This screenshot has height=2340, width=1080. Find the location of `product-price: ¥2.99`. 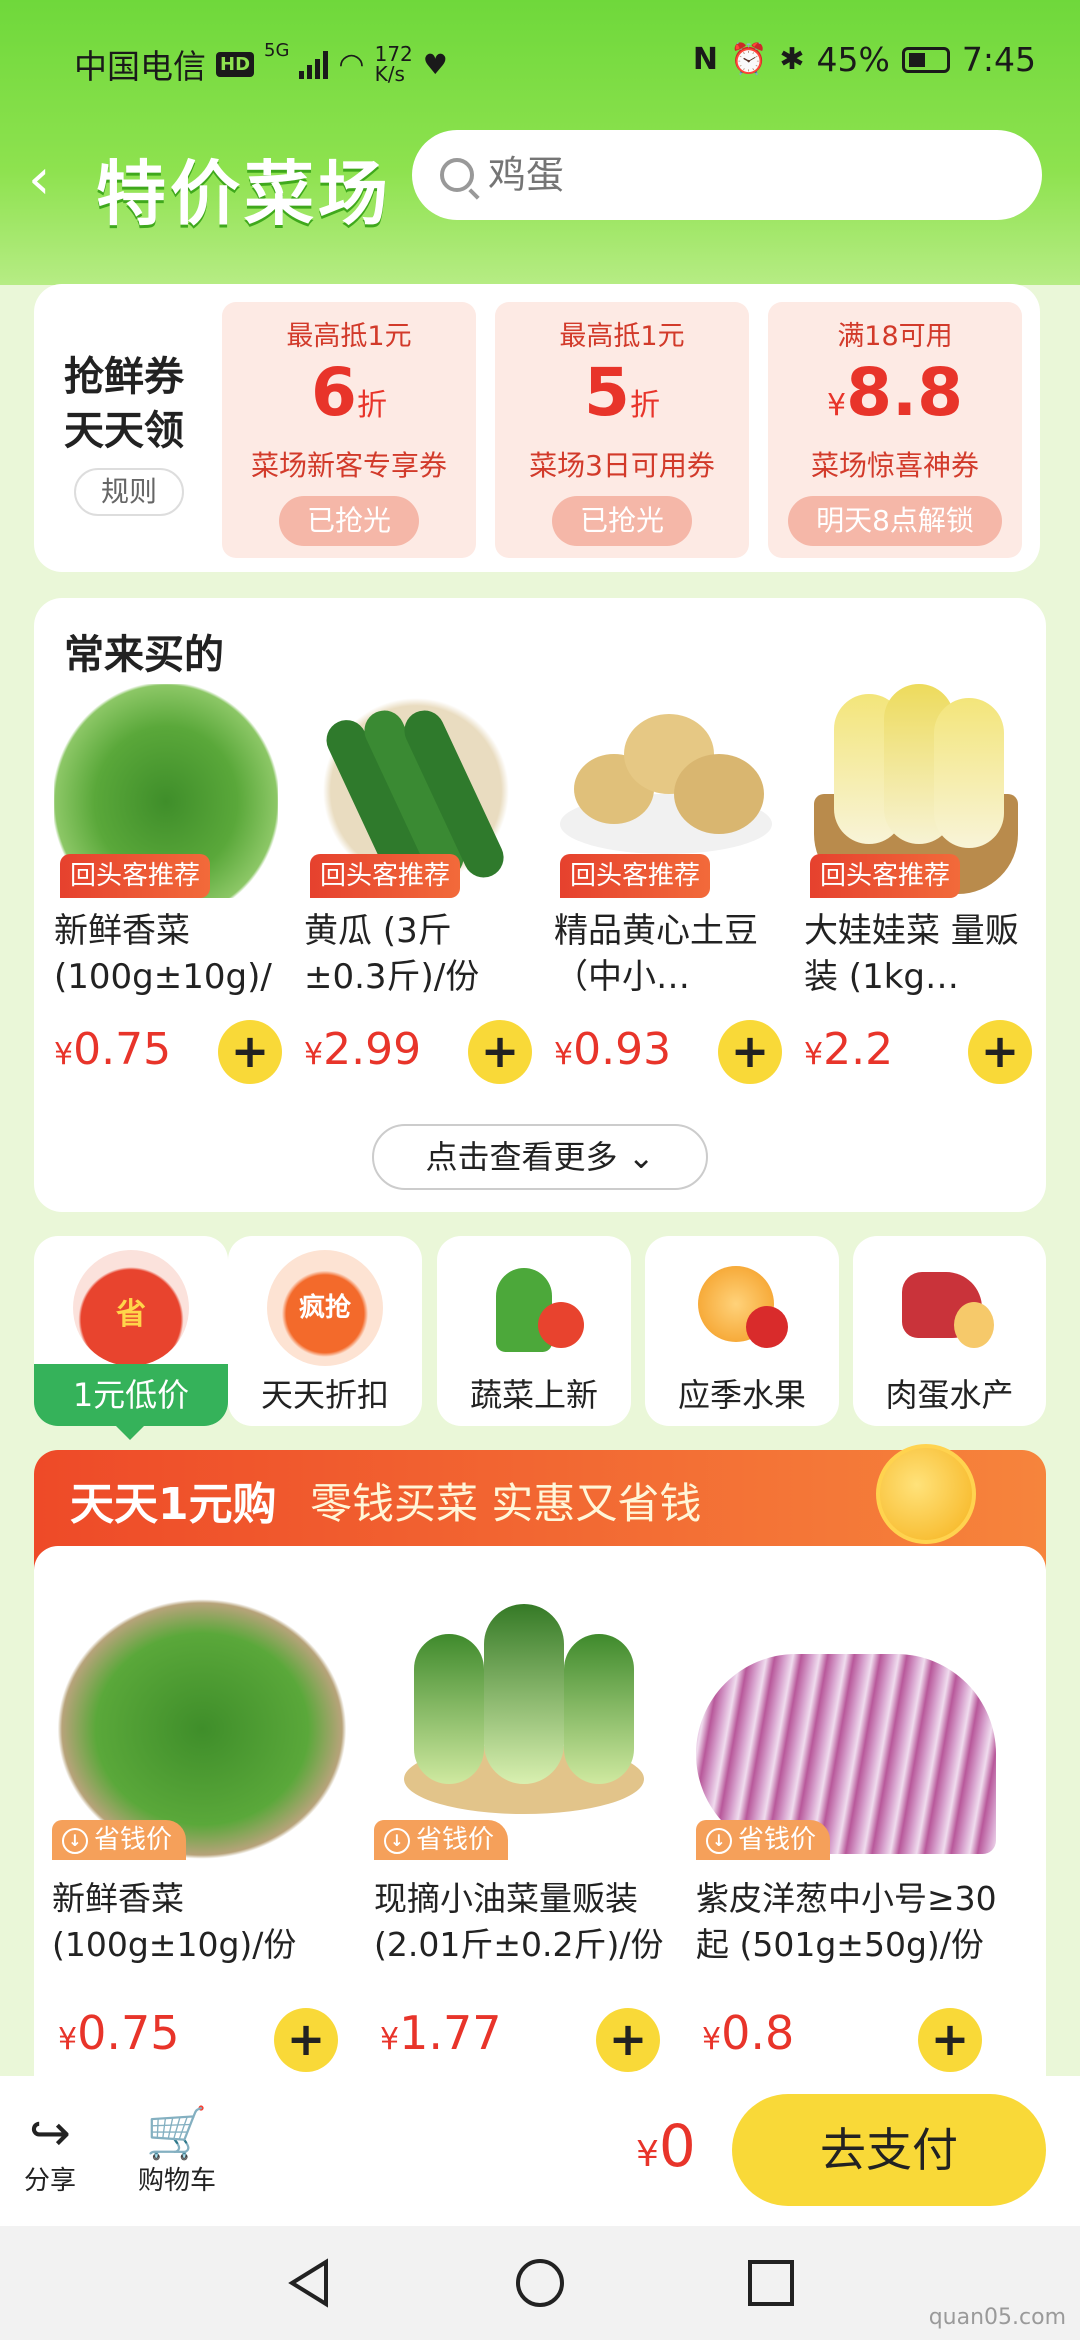

product-price: ¥2.99 is located at coordinates (362, 1049).